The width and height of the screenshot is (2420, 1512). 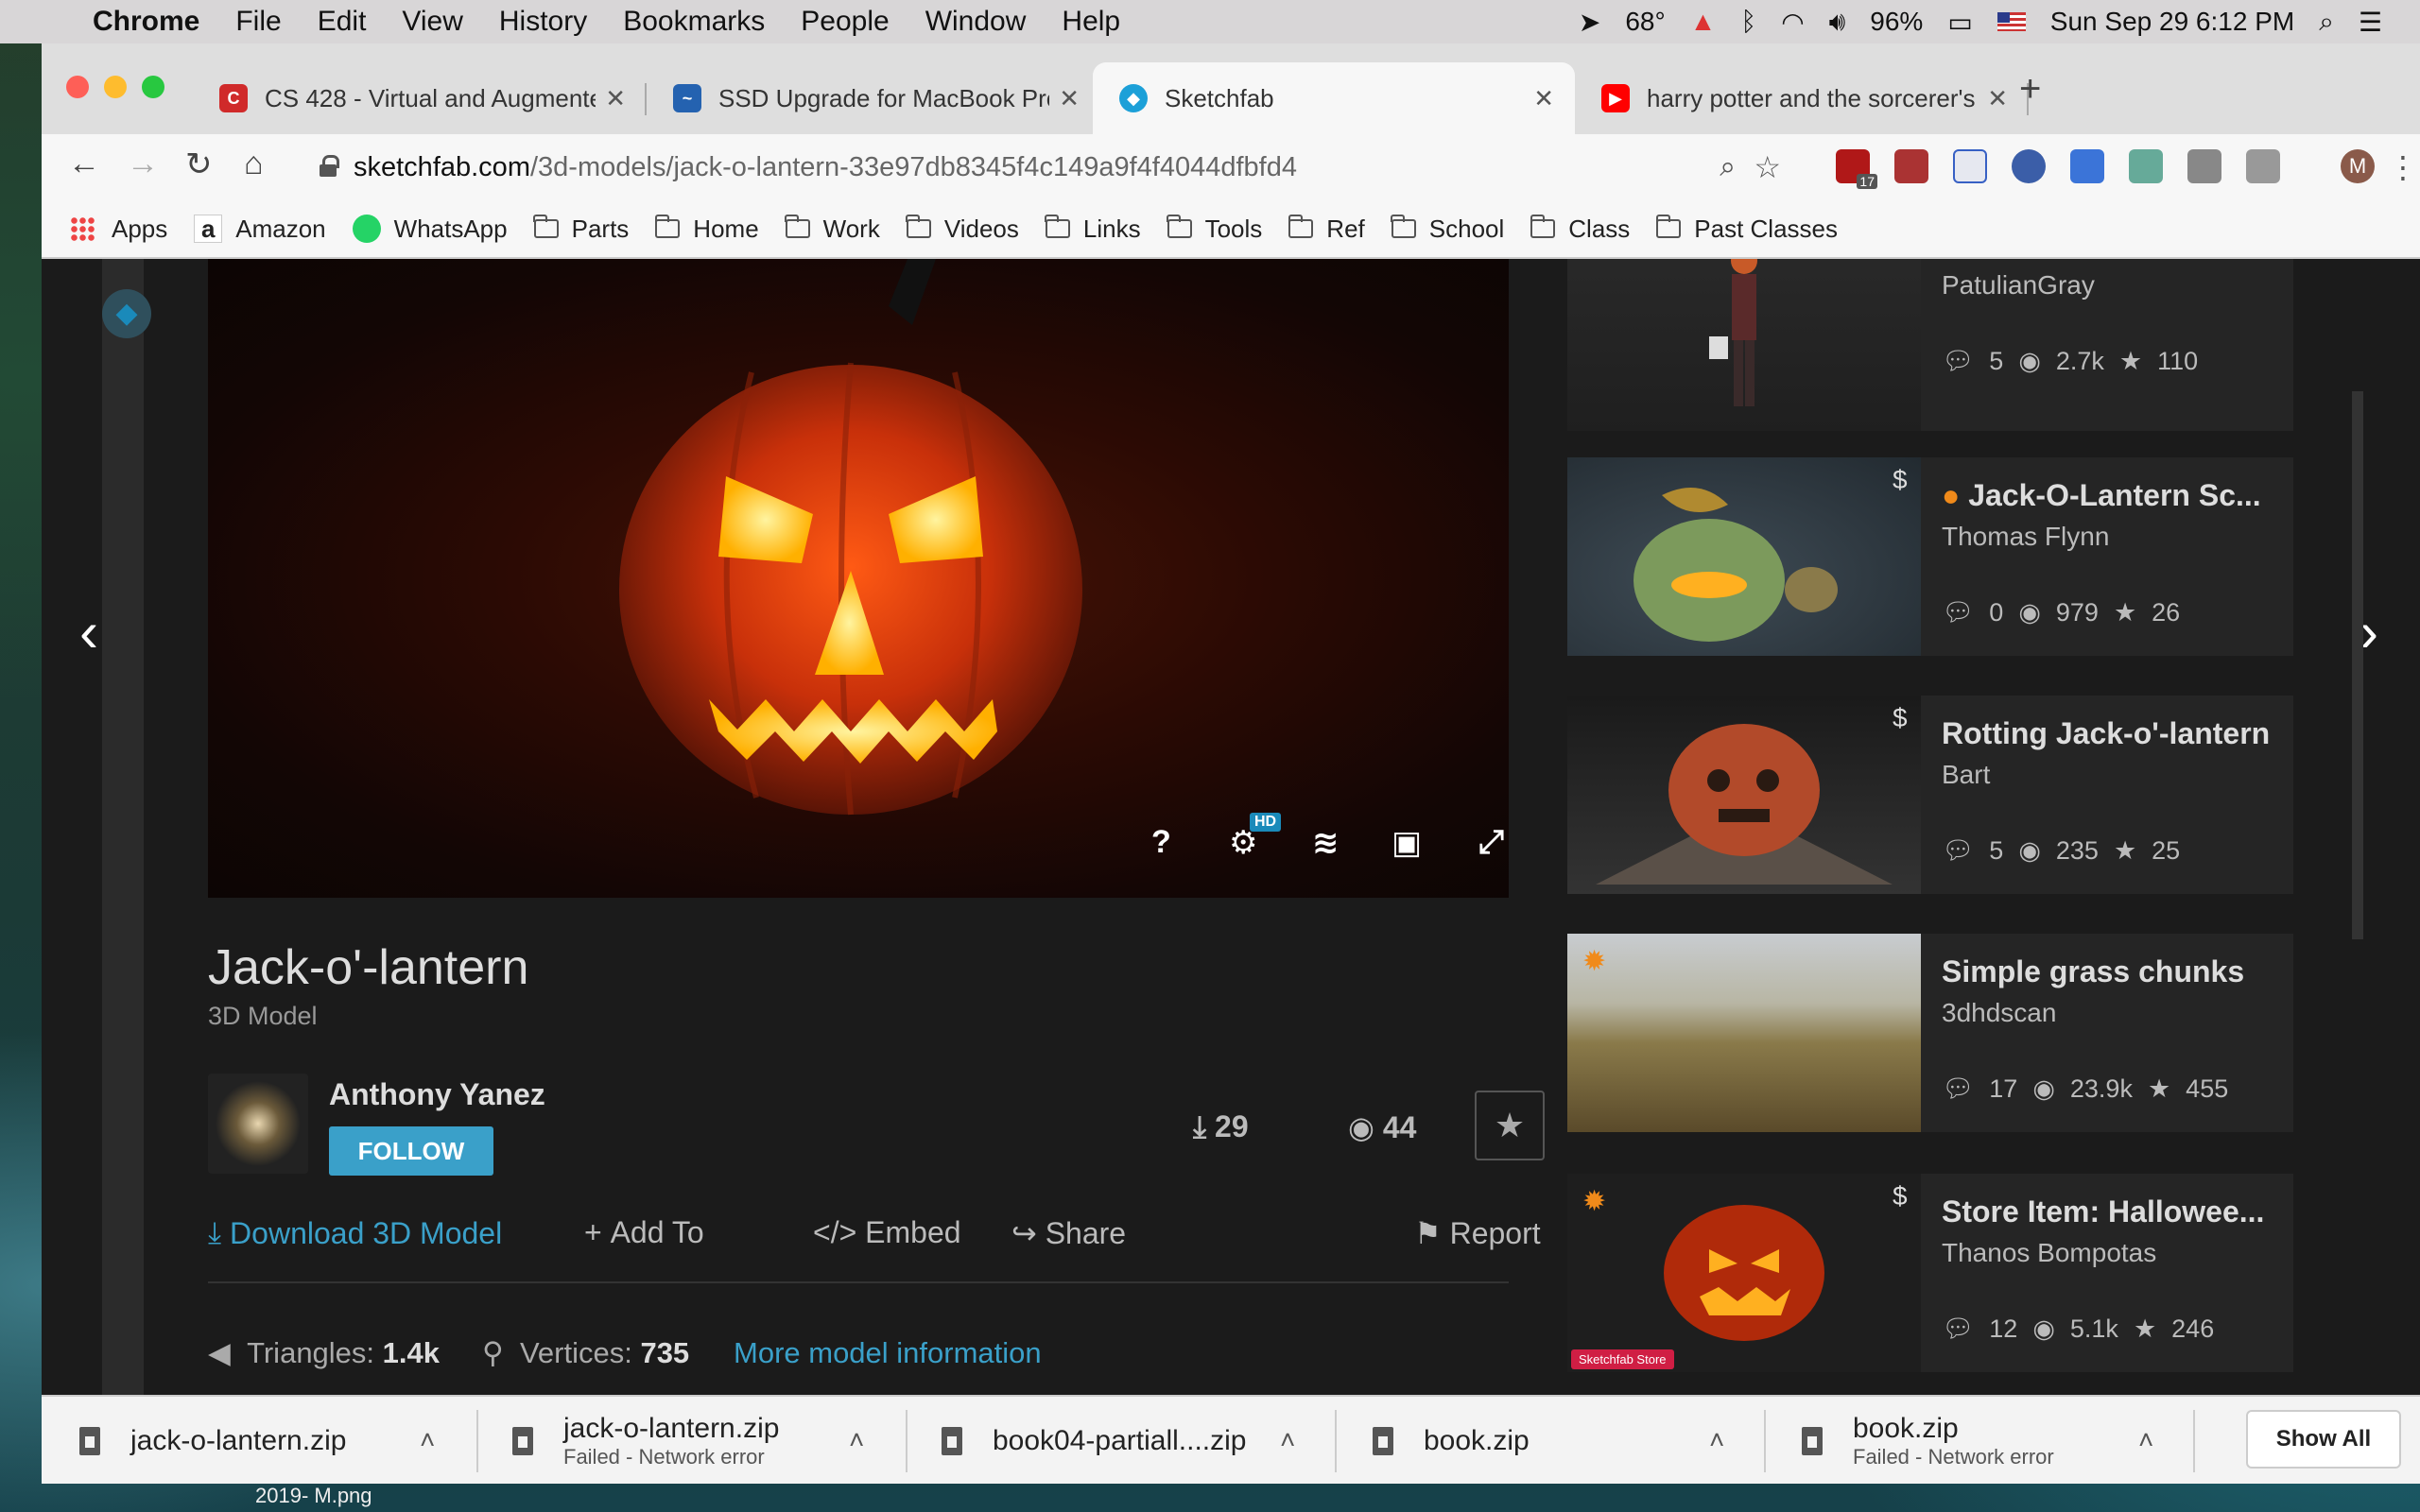 What do you see at coordinates (1928, 1440) in the screenshot?
I see `download-item: book.zip Failed - Network error` at bounding box center [1928, 1440].